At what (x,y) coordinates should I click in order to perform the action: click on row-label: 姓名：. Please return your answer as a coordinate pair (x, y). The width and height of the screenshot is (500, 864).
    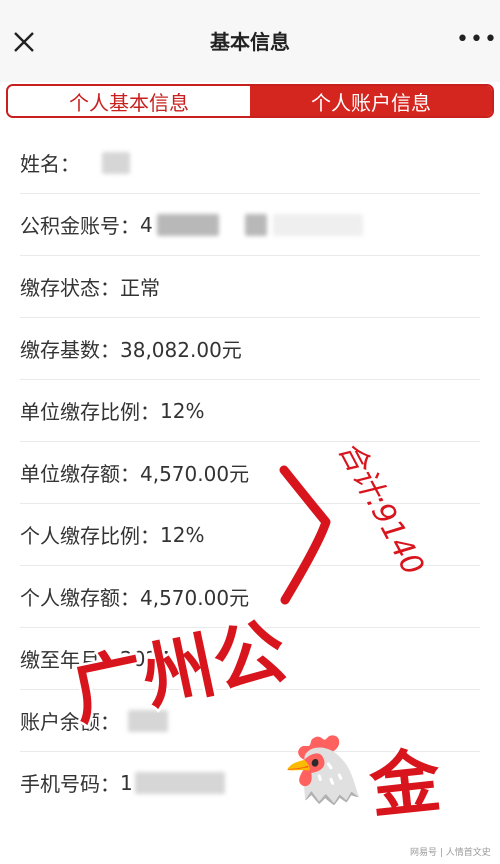
    Looking at the image, I should click on (50, 164).